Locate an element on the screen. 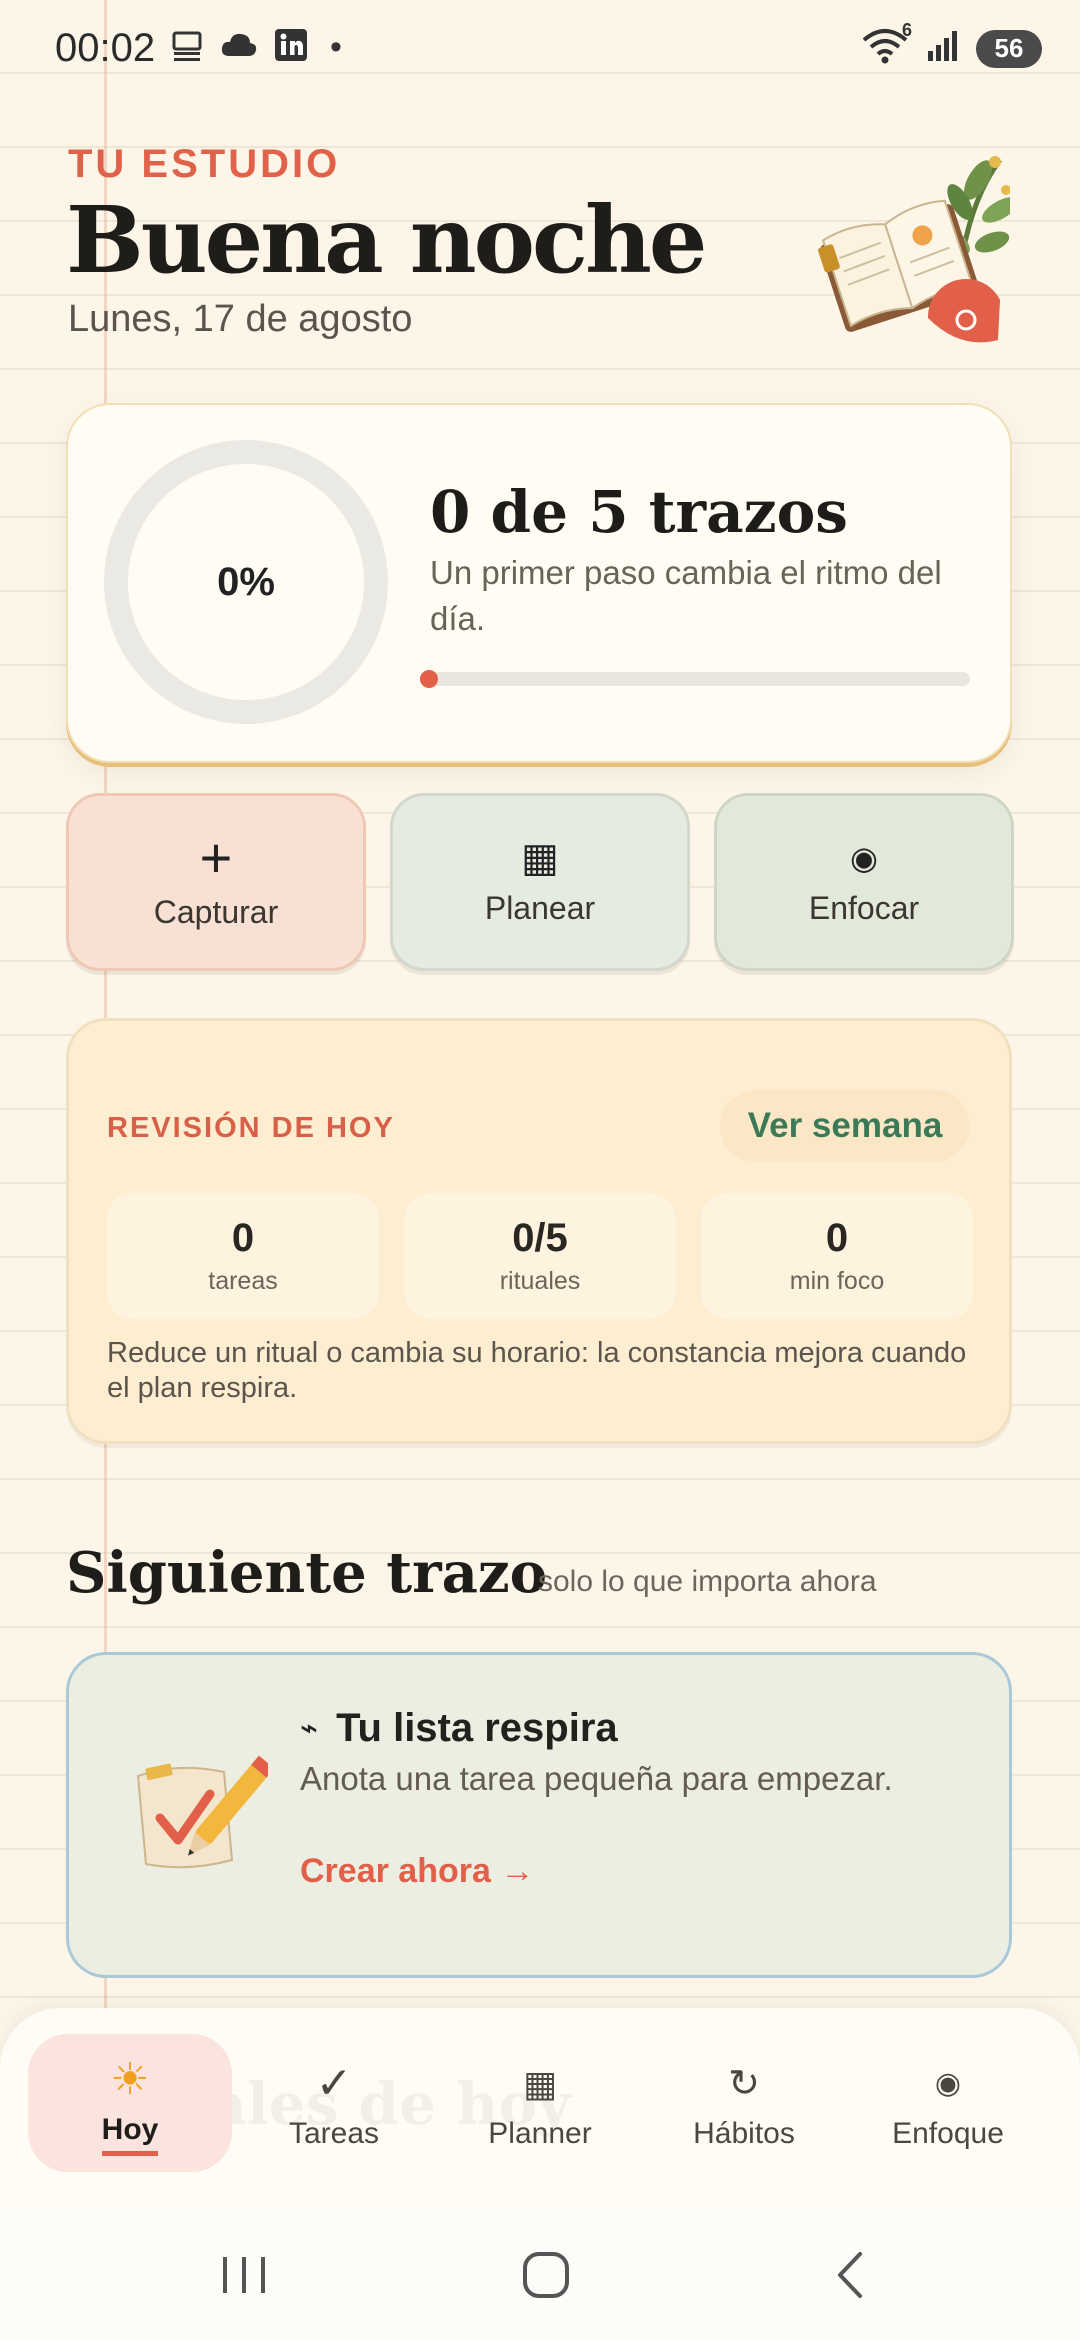 This screenshot has width=1080, height=2340. recent-apps-icon is located at coordinates (244, 2275).